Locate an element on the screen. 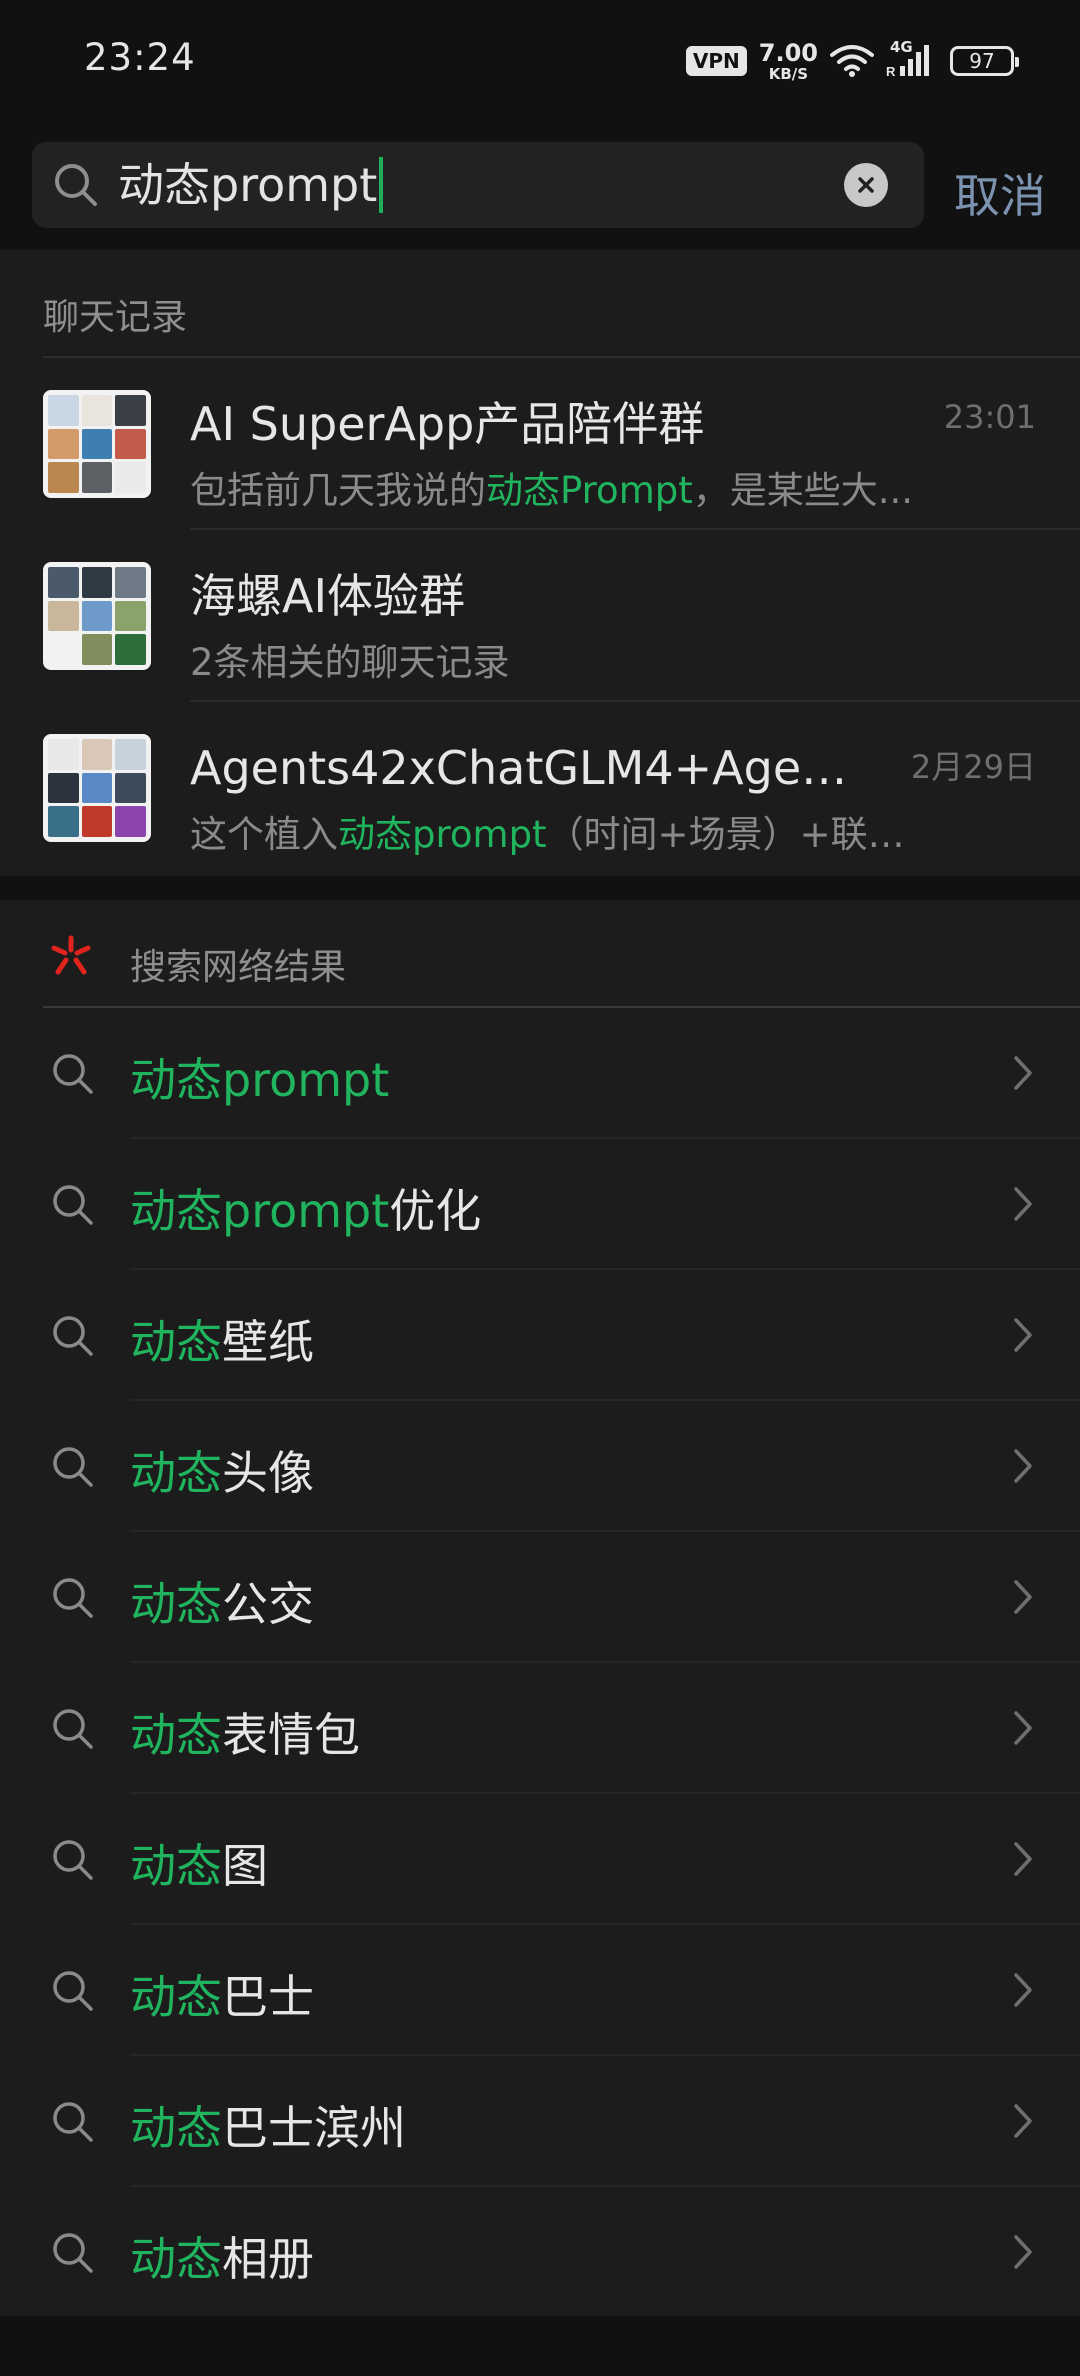  suggestion-label: 动态壁纸 is located at coordinates (222, 1339).